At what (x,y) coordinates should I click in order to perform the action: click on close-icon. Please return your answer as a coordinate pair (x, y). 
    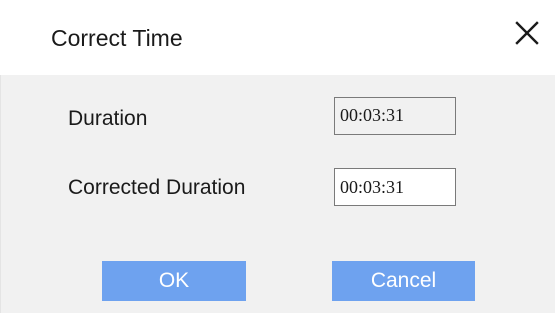
    Looking at the image, I should click on (527, 33).